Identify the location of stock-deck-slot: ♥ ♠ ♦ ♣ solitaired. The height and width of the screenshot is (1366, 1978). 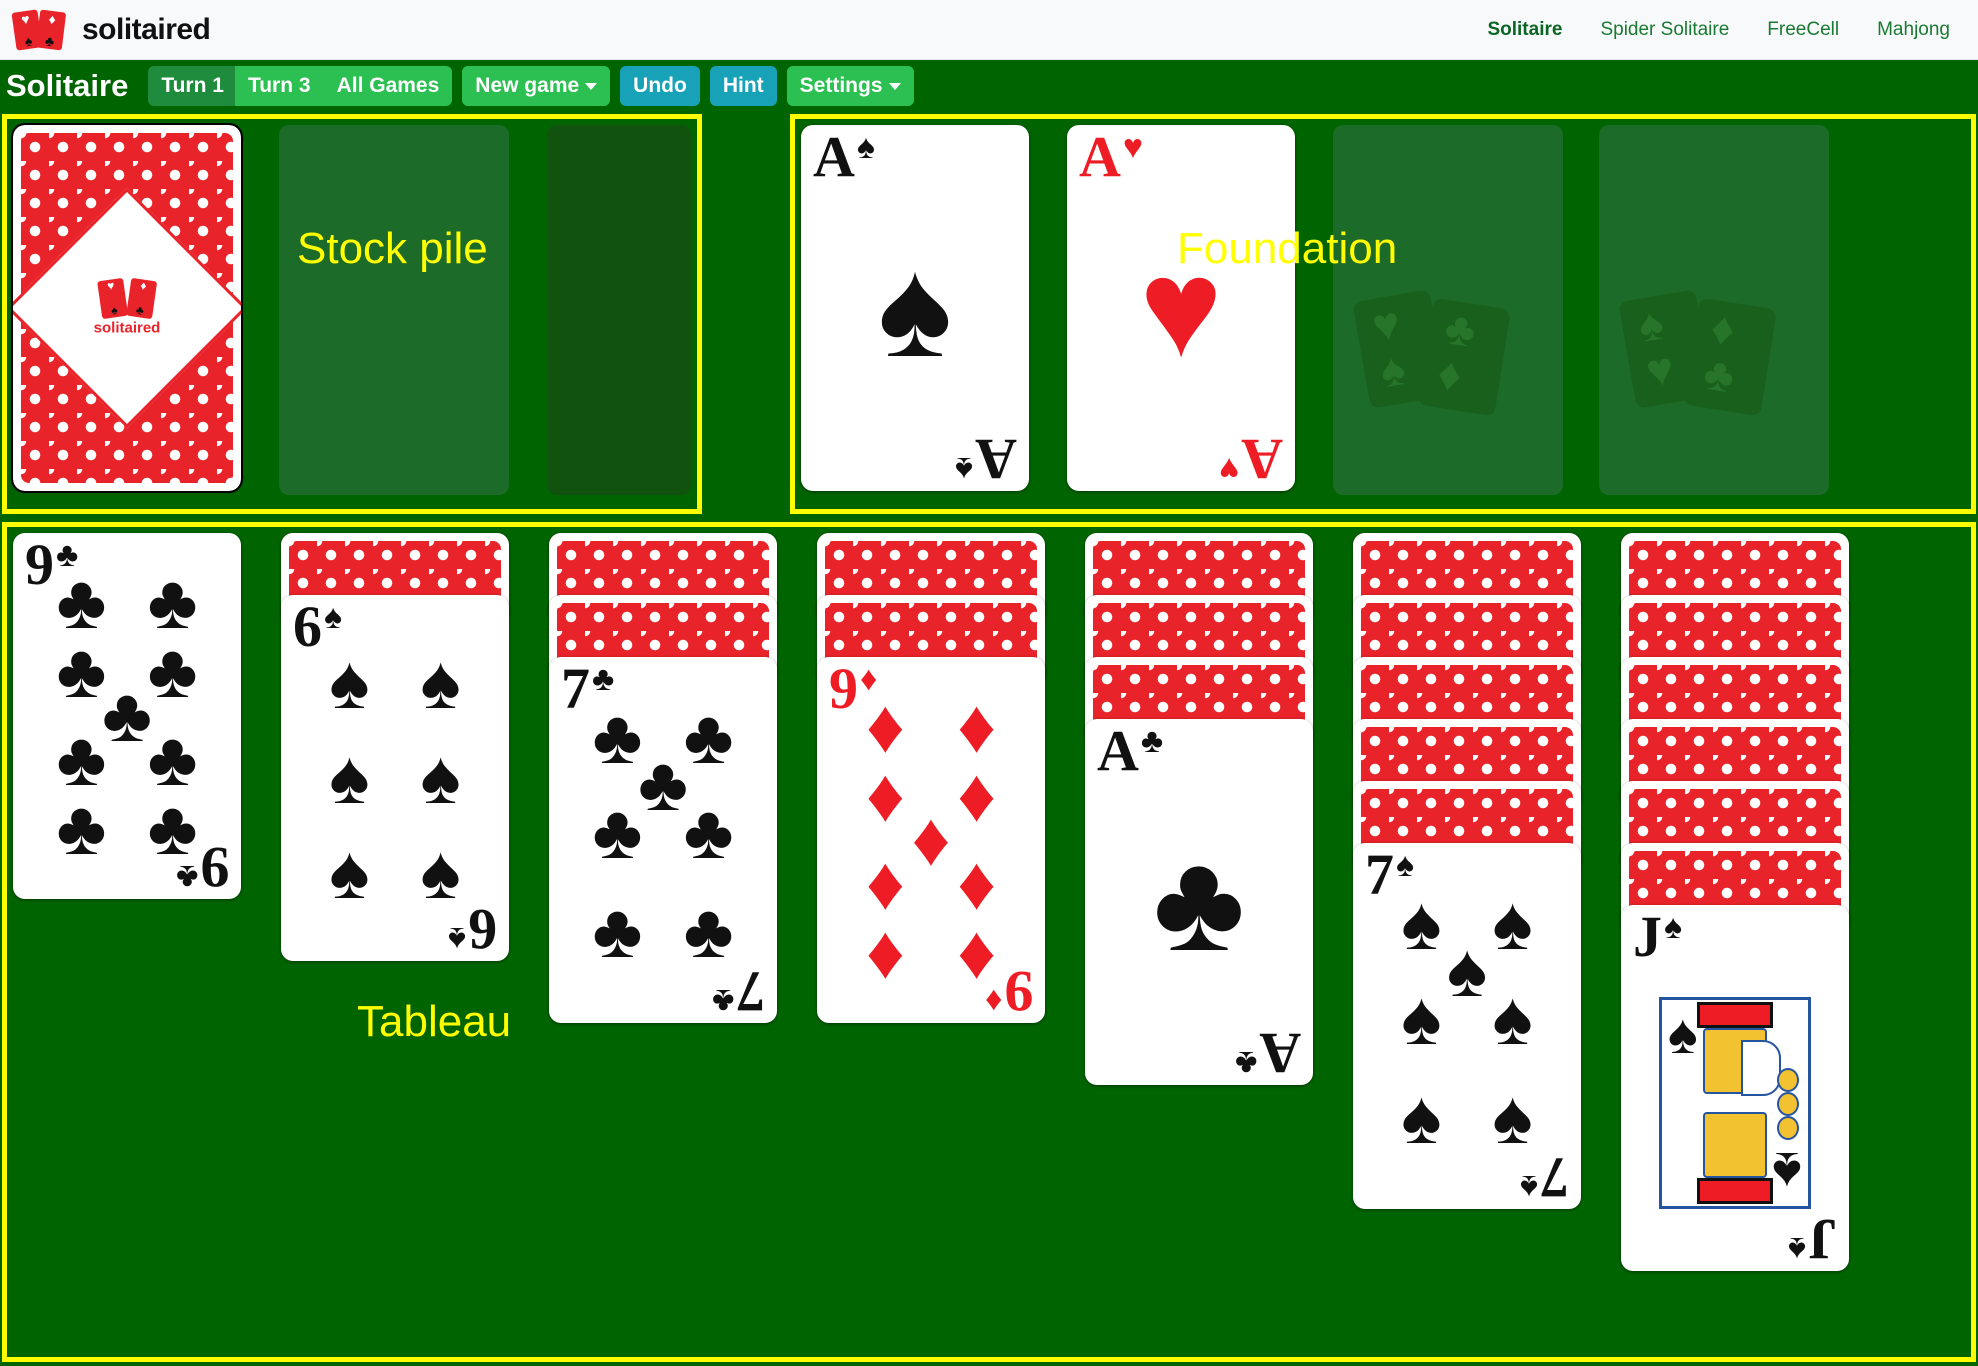
(127, 309).